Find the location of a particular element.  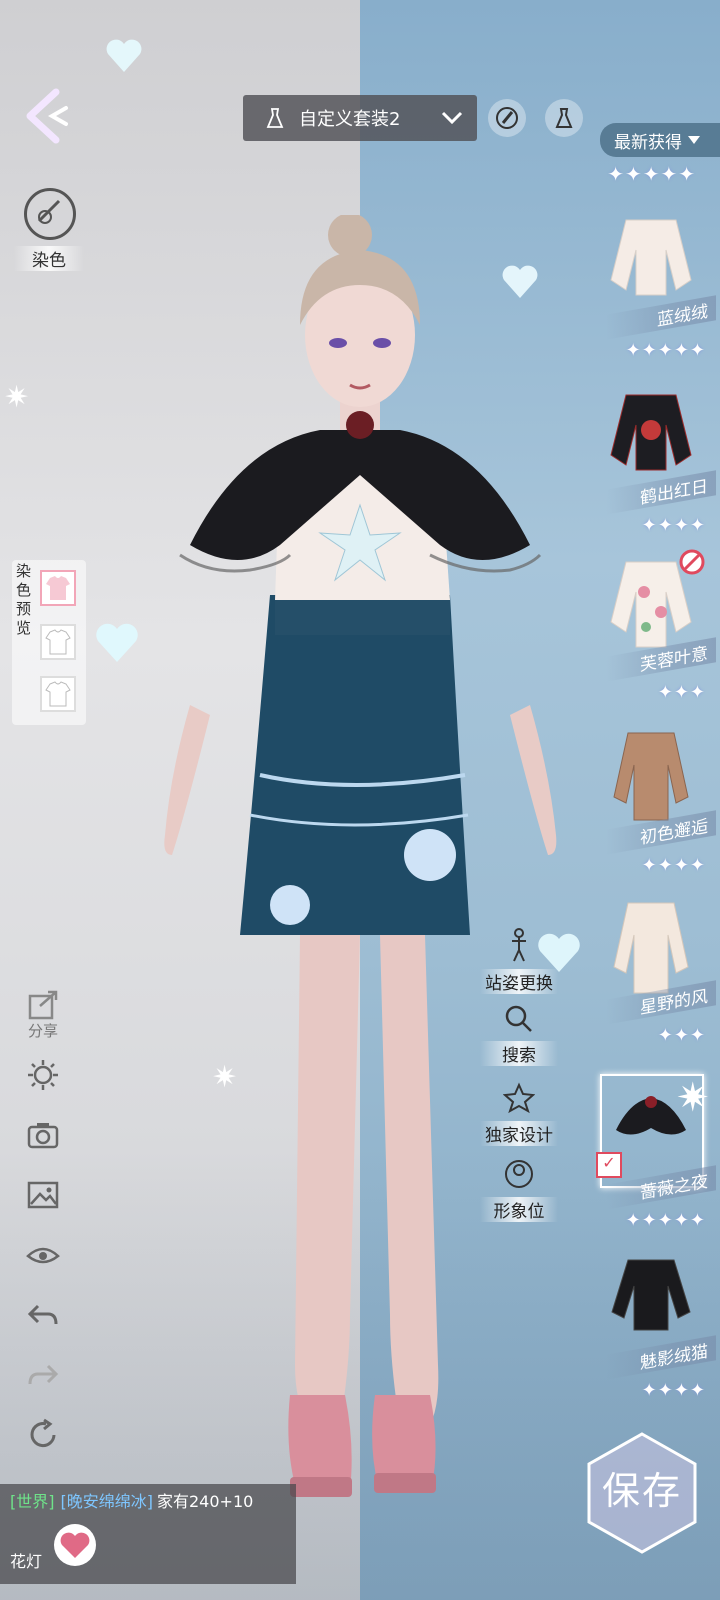

sparkle-icon: ✷ is located at coordinates (17, 397).